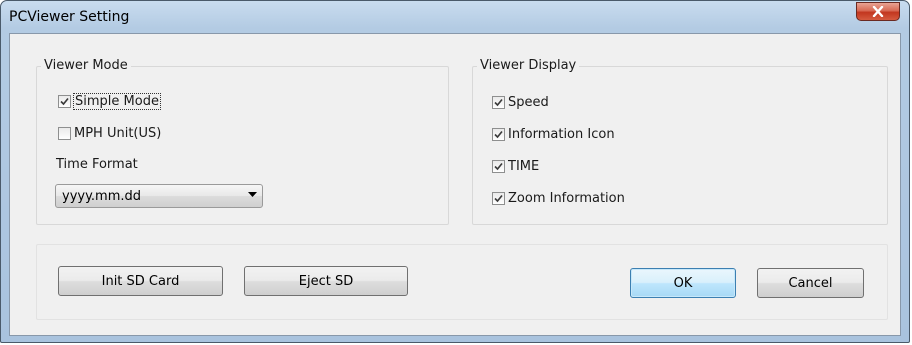 This screenshot has height=345, width=912. I want to click on cancel-button: Cancel, so click(810, 283).